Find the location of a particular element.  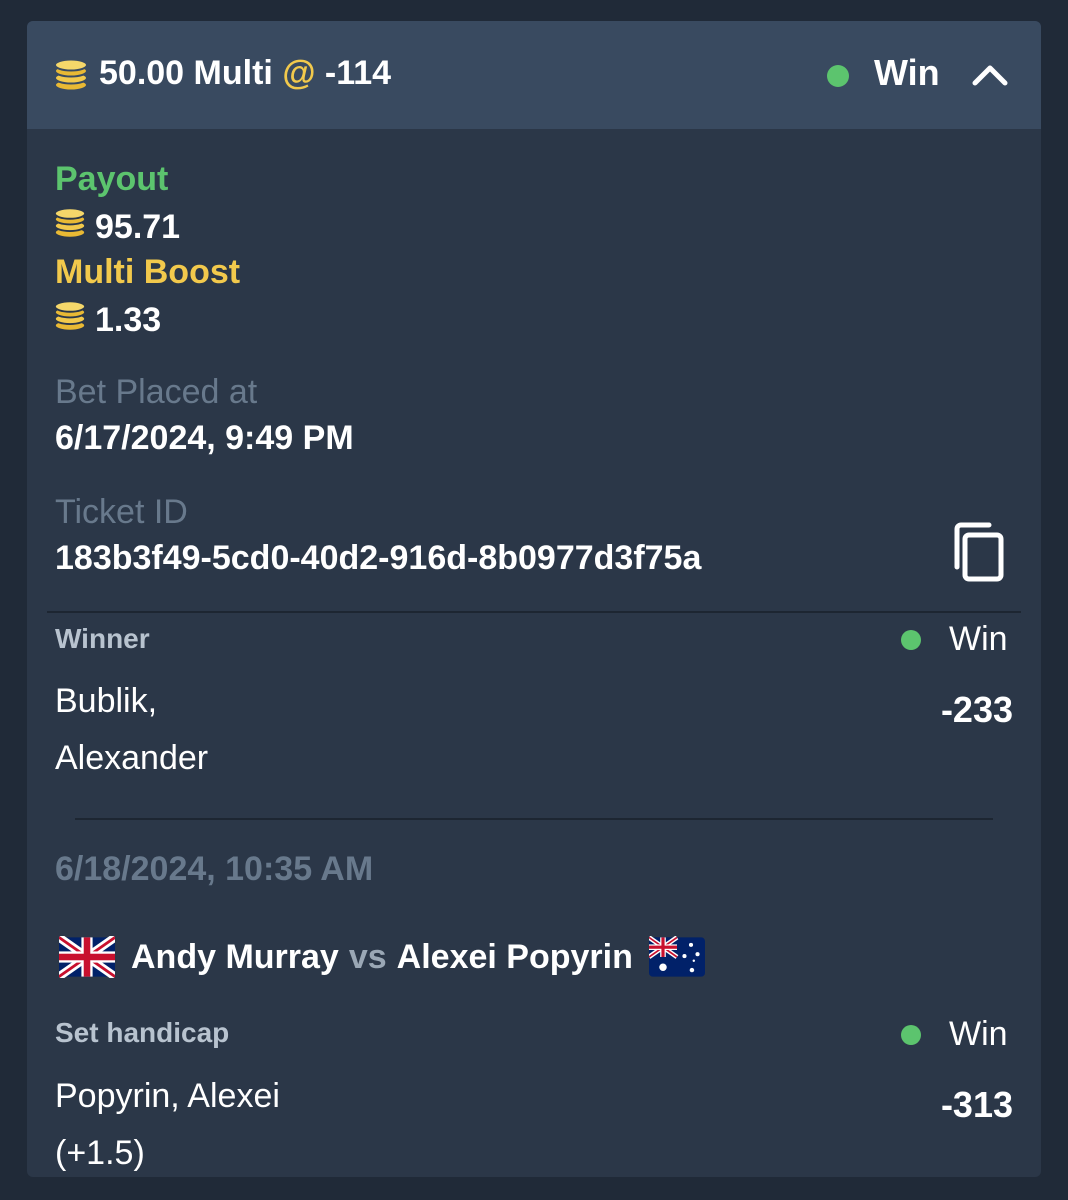

multi-boost-row: 1.33 is located at coordinates (107, 320).